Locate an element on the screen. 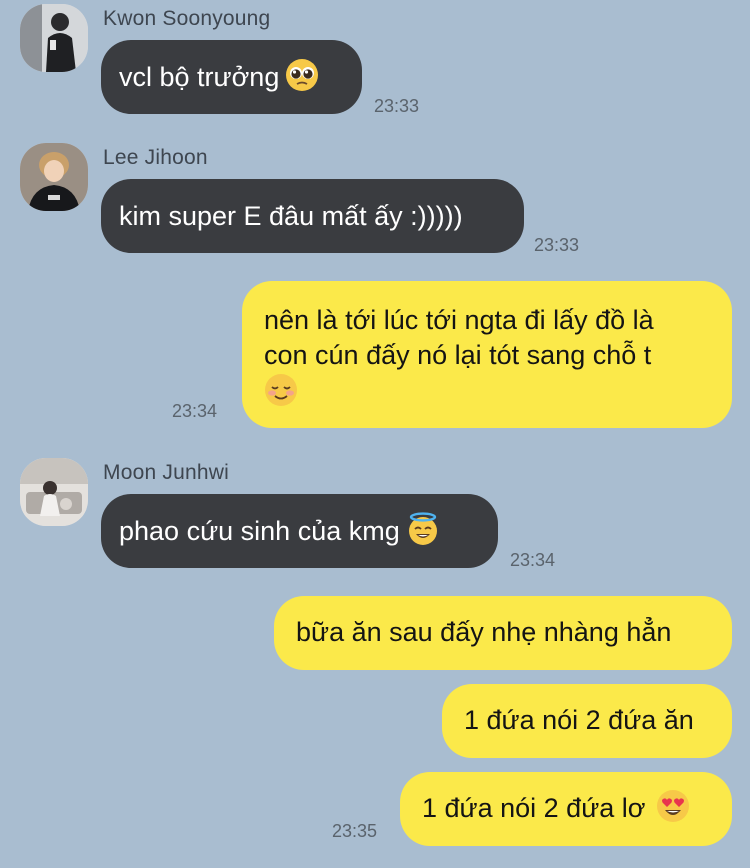 The height and width of the screenshot is (868, 750). smiling-face-emoji-icon is located at coordinates (281, 390).